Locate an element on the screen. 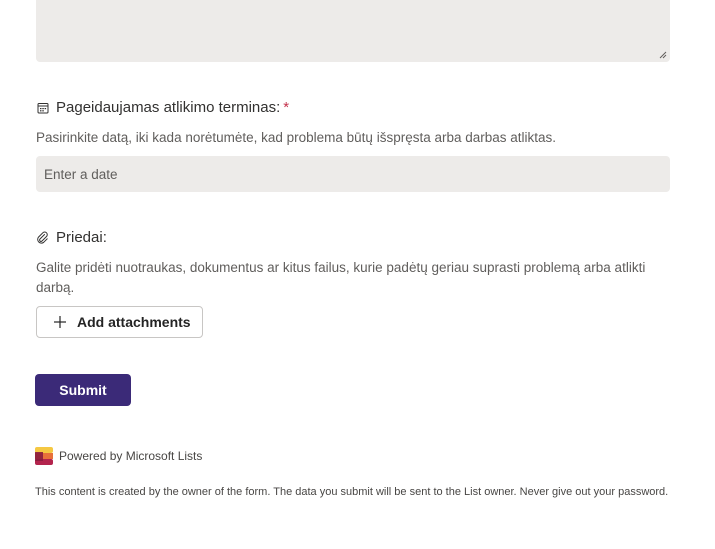 The height and width of the screenshot is (549, 715). due-date-question-title: Pageidaujamas atlikimo terminas: * is located at coordinates (162, 107).